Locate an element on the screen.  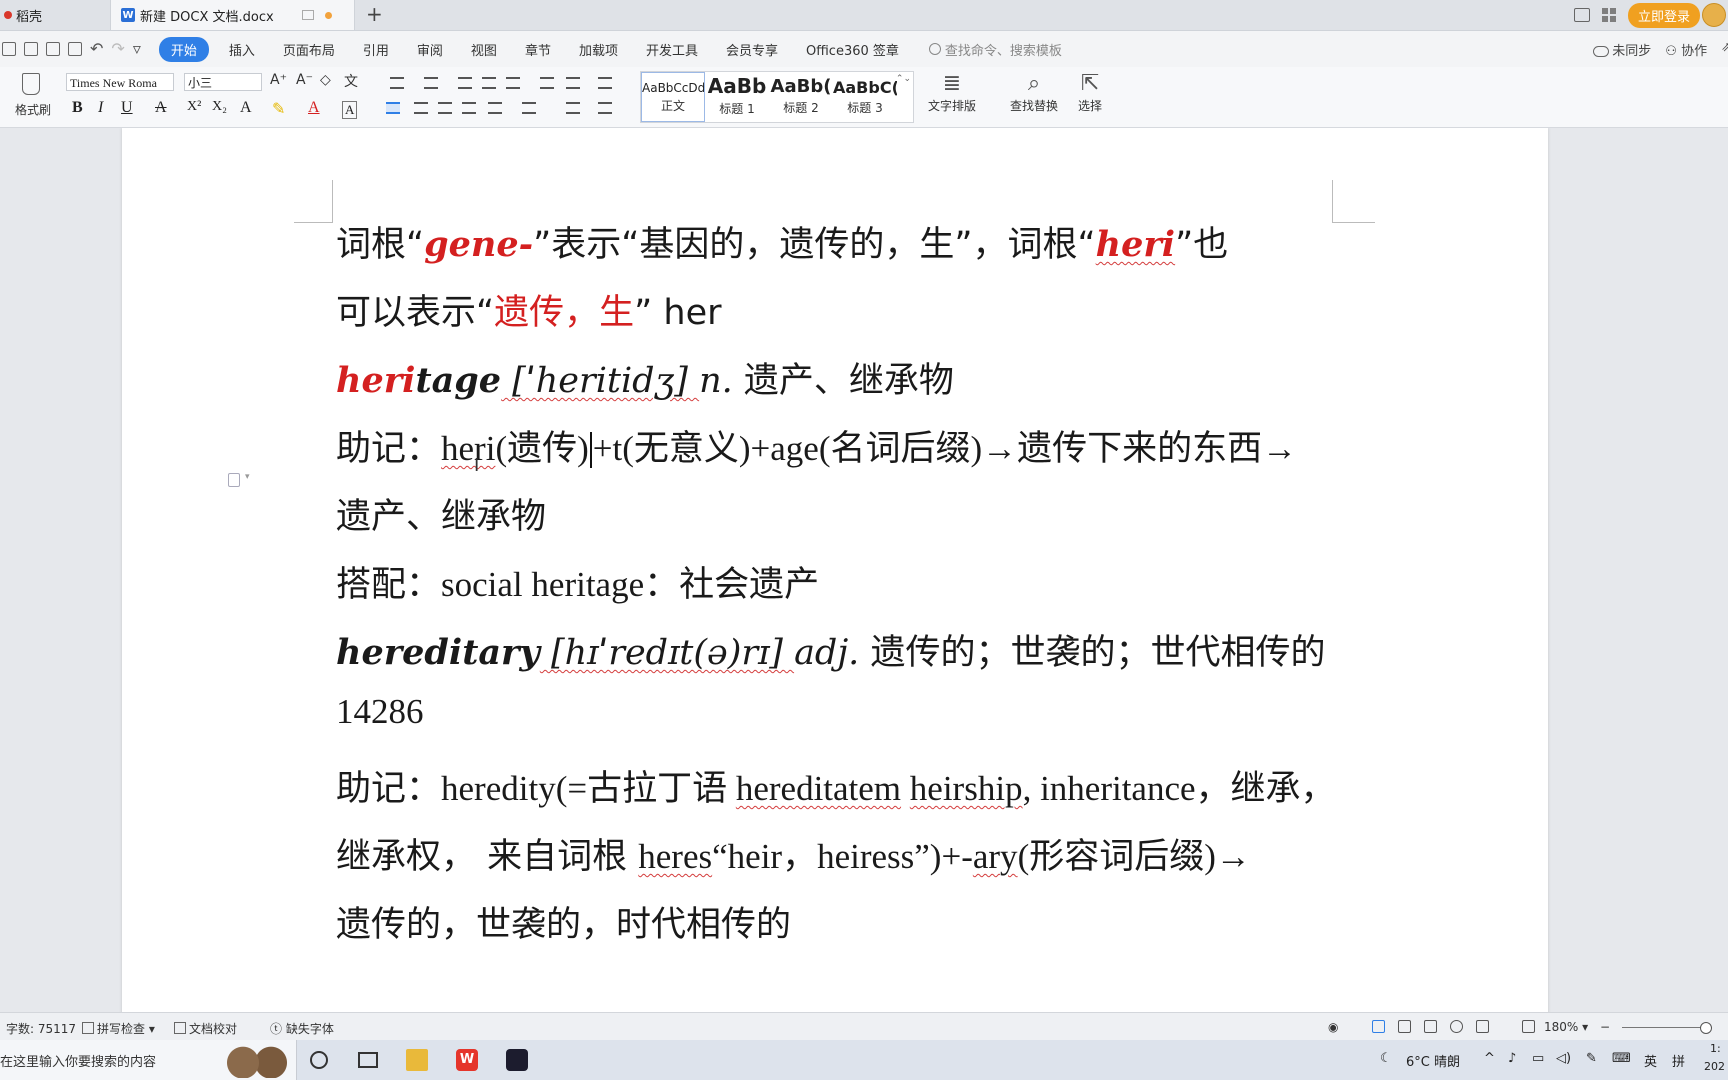
pen-icon: ✎ is located at coordinates (1591, 1058).